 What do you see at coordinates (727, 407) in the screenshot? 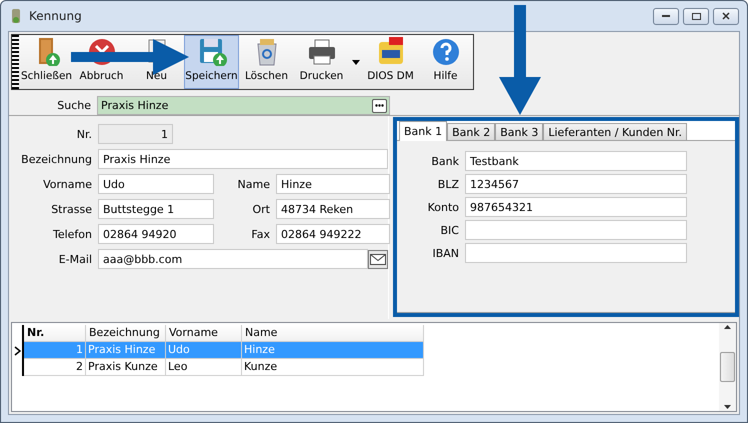
I see `scroll-down-icon` at bounding box center [727, 407].